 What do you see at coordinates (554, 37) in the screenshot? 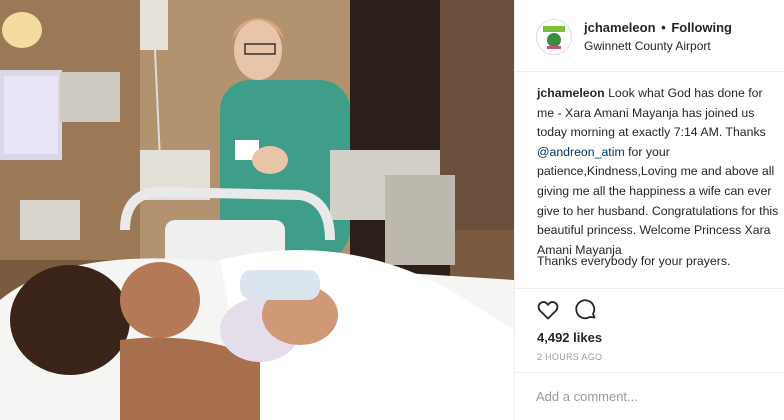
I see `profile-logo-icon` at bounding box center [554, 37].